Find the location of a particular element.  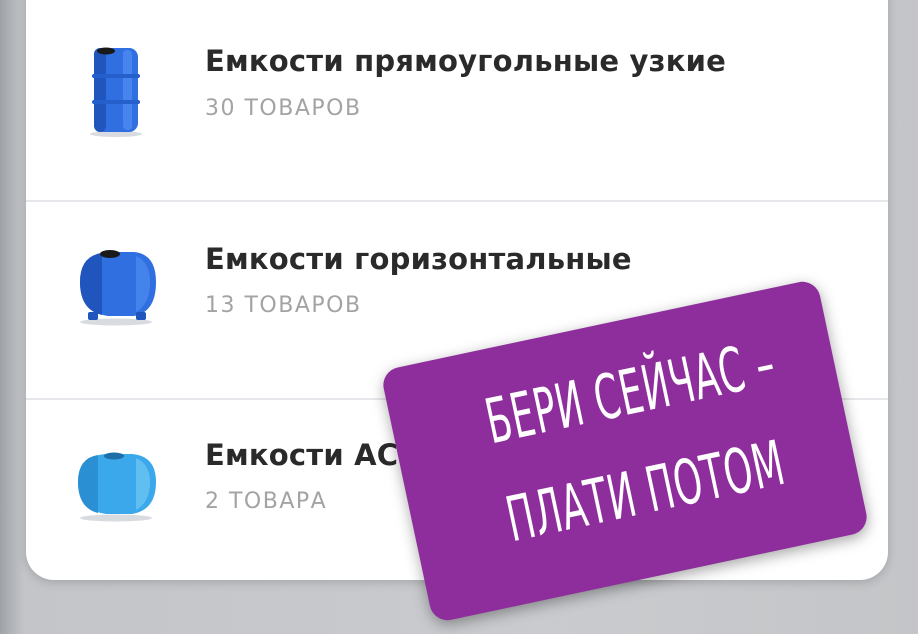

tank-horizontal-icon is located at coordinates (116, 282).